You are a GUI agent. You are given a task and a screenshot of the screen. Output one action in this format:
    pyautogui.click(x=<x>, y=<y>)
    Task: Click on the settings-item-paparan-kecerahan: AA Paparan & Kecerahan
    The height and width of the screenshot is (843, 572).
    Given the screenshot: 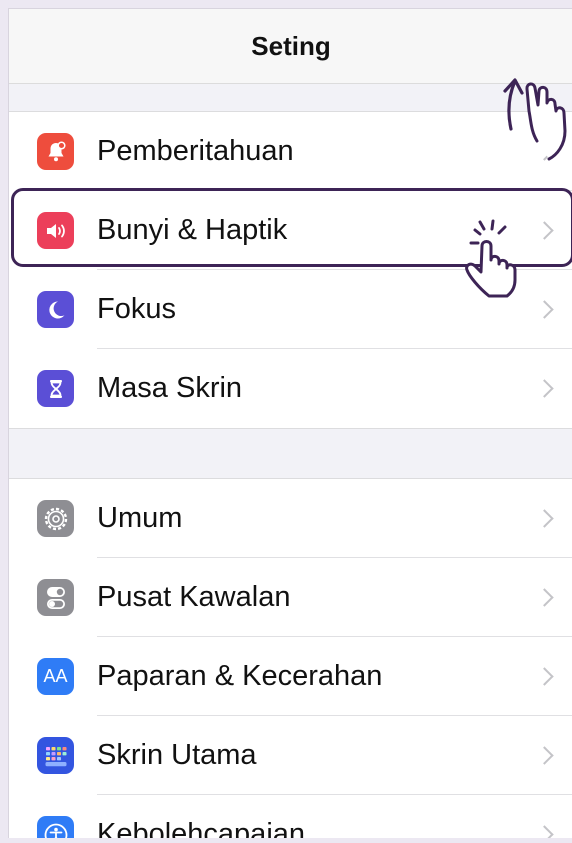 What is the action you would take?
    pyautogui.click(x=290, y=676)
    